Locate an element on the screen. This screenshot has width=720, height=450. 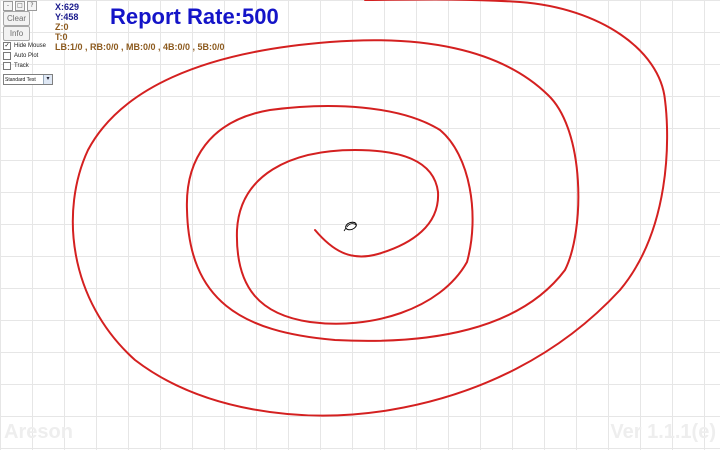
test-mode-value: Standard Test is located at coordinates (20, 79).